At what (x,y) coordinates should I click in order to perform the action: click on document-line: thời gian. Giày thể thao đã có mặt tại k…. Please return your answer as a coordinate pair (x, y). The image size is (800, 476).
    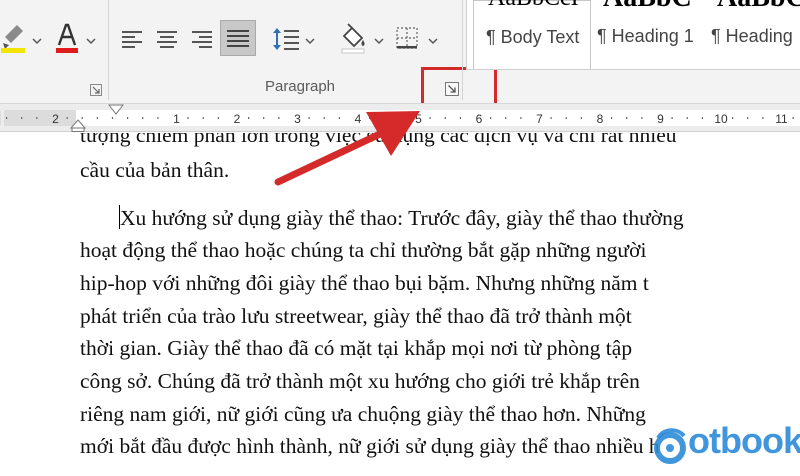
    Looking at the image, I should click on (356, 348).